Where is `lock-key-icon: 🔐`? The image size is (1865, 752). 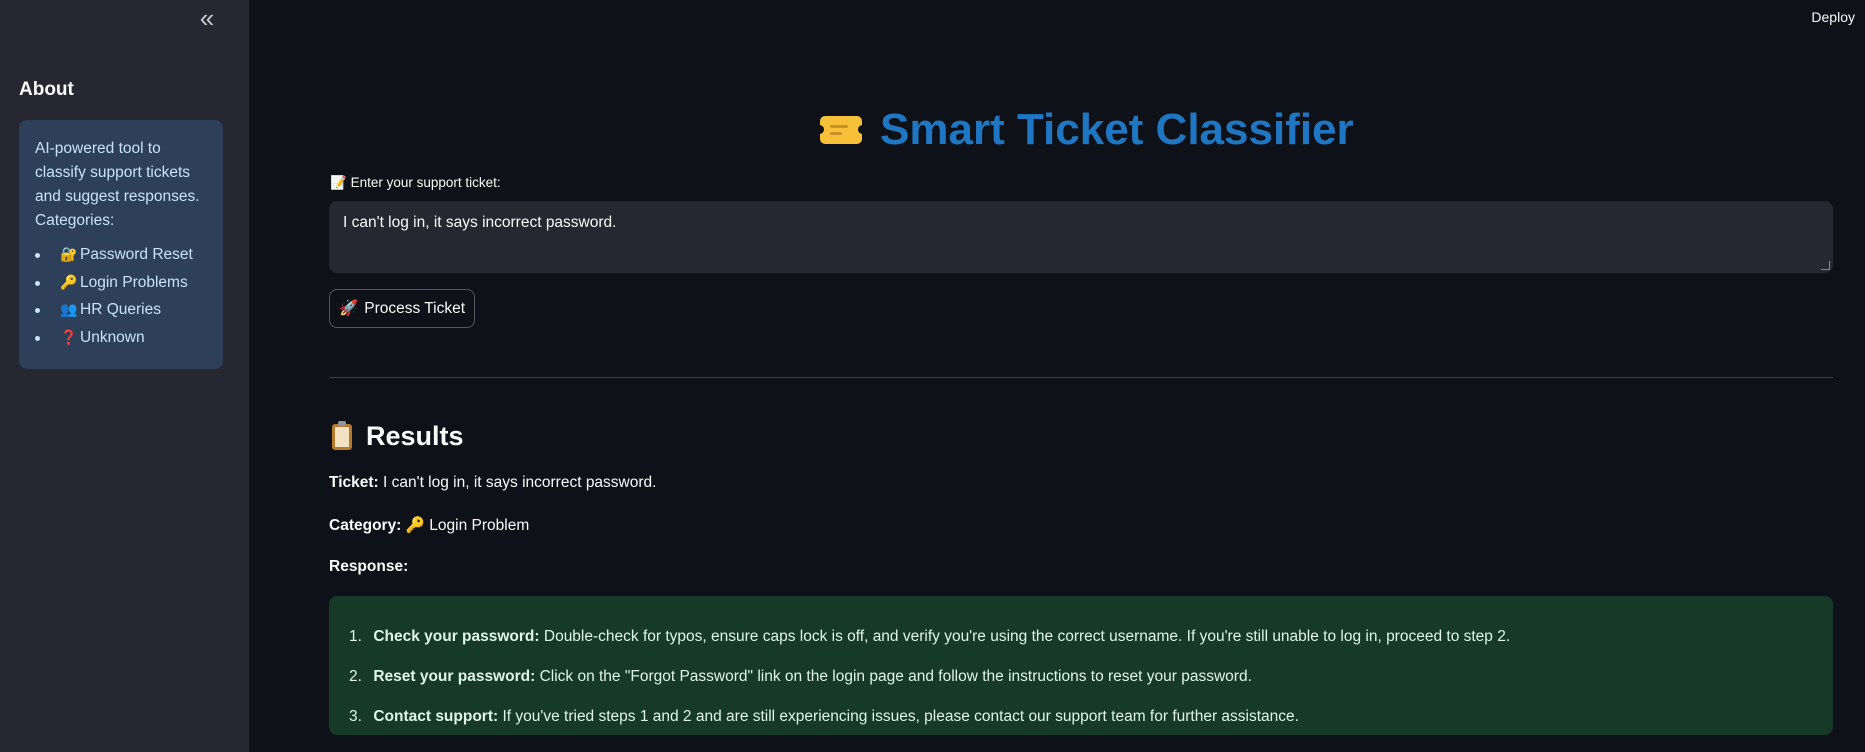 lock-key-icon: 🔐 is located at coordinates (69, 254).